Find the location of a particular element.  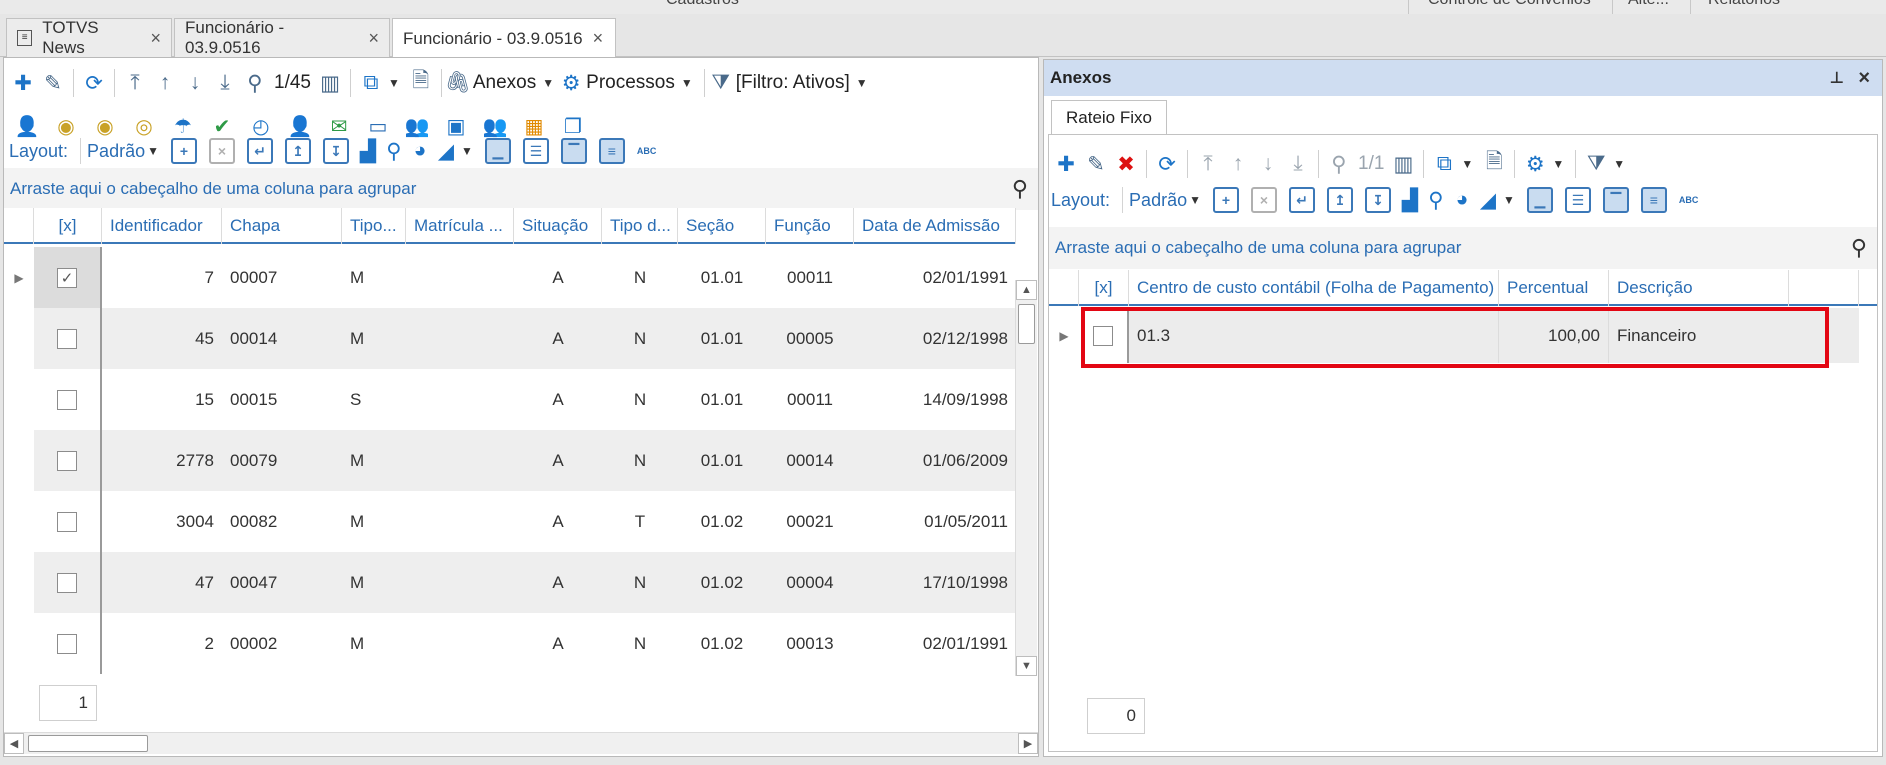

tab-rateio-fixo: Rateio Fixo is located at coordinates (1109, 117).